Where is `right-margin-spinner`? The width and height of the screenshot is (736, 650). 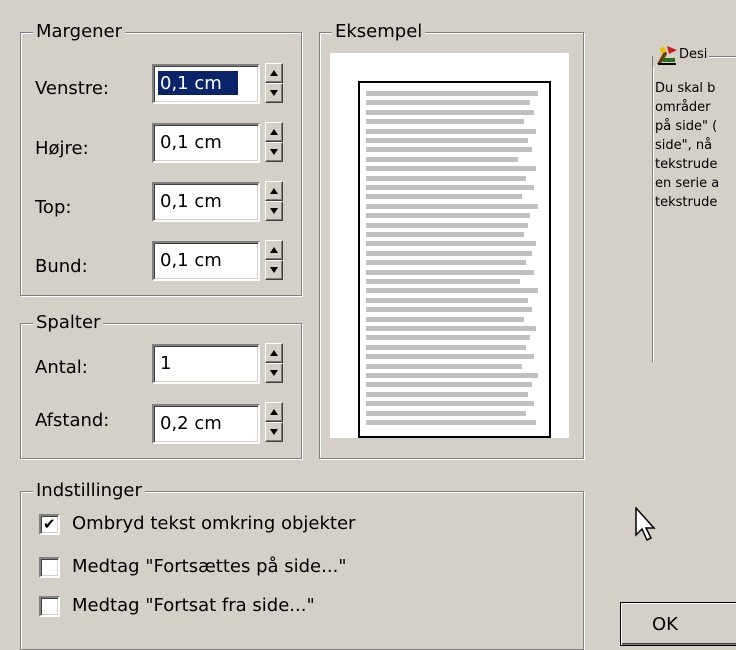 right-margin-spinner is located at coordinates (274, 142).